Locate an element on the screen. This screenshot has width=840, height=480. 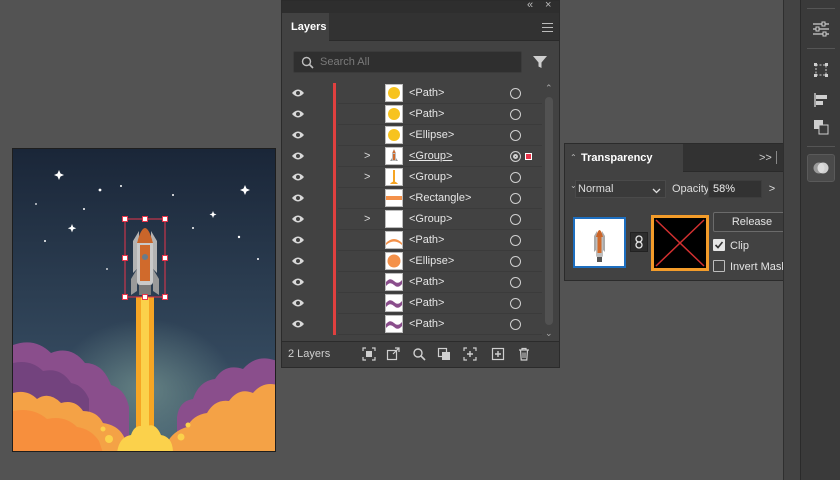
collapse-panel-button: « is located at coordinates (530, 5).